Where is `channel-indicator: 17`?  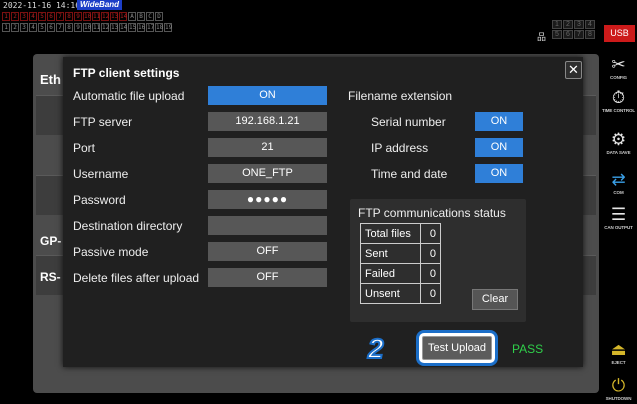 channel-indicator: 17 is located at coordinates (150, 27).